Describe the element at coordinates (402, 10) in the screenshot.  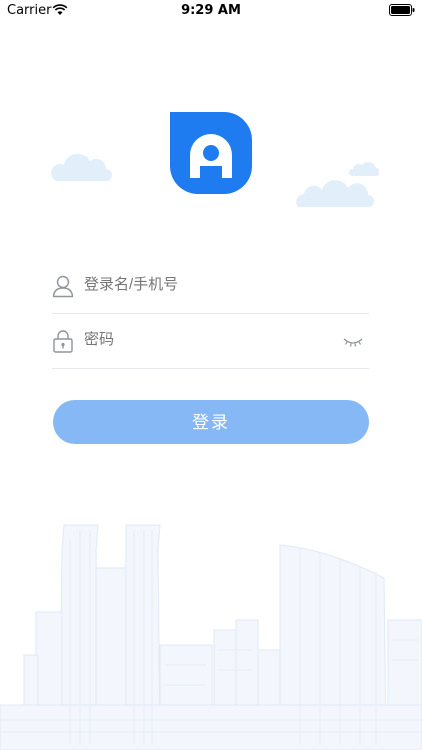
I see `battery-icon` at that location.